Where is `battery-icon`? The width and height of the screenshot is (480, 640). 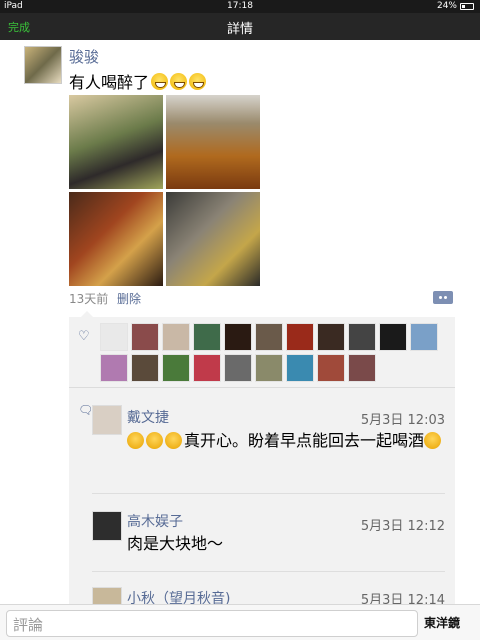
battery-icon is located at coordinates (467, 6).